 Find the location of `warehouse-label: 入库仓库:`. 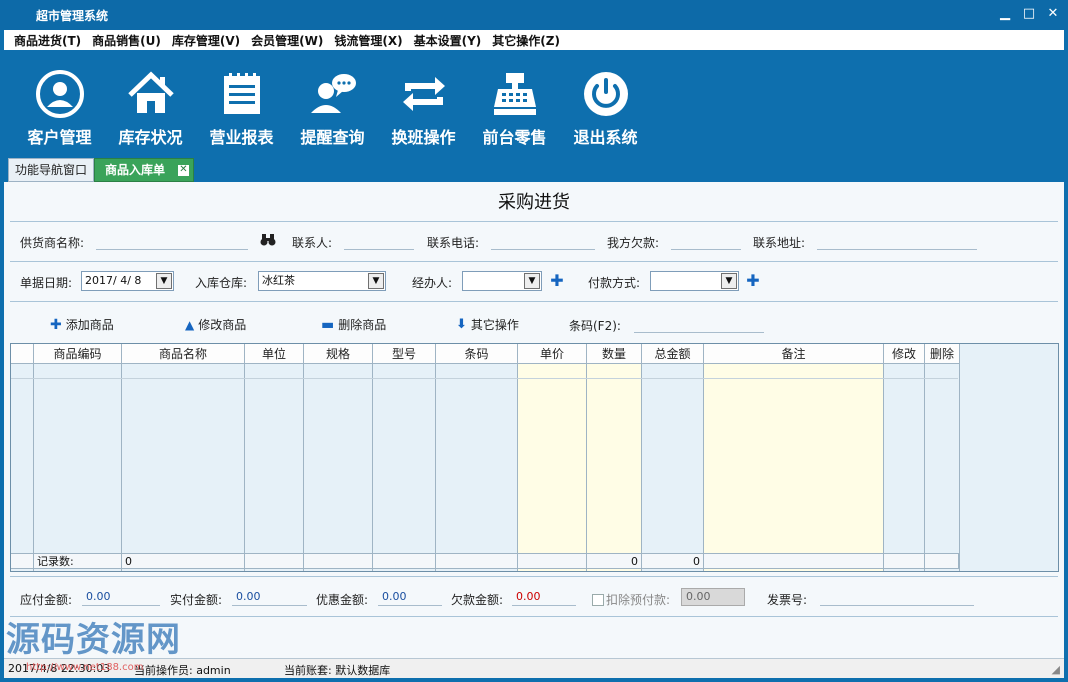

warehouse-label: 入库仓库: is located at coordinates (221, 283).